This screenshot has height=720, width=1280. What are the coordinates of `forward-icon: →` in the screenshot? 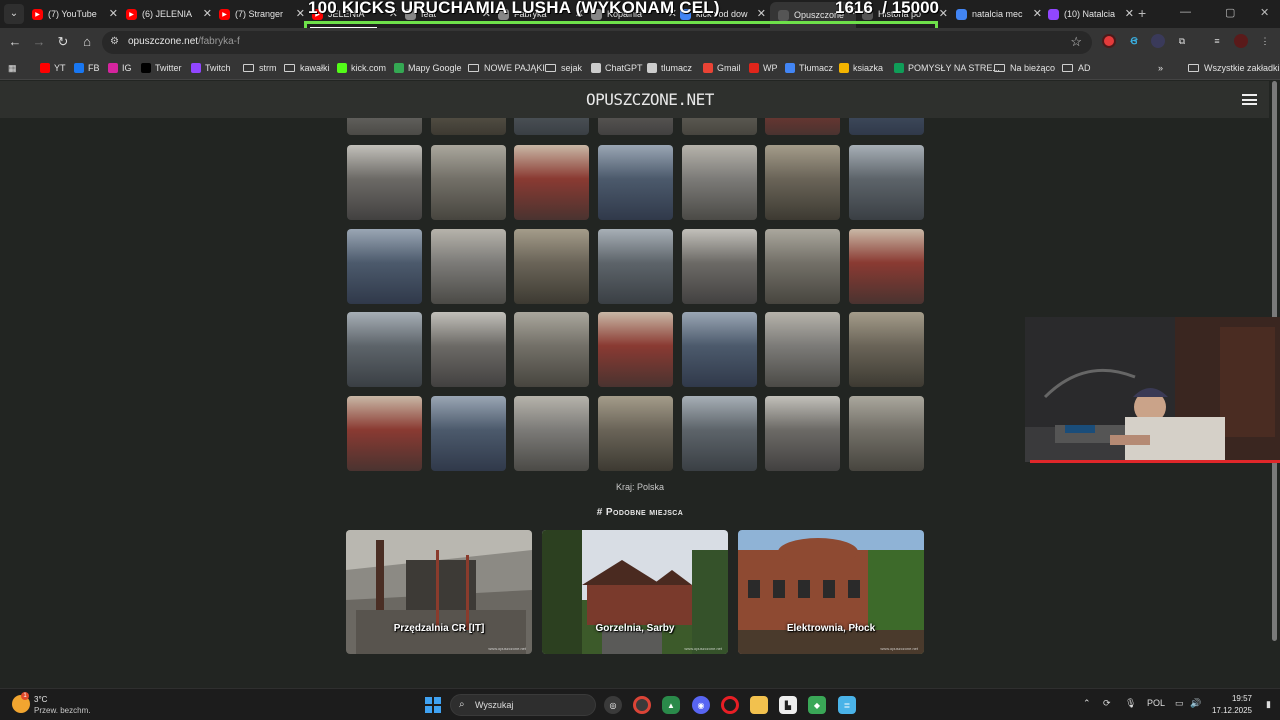 It's located at (39, 42).